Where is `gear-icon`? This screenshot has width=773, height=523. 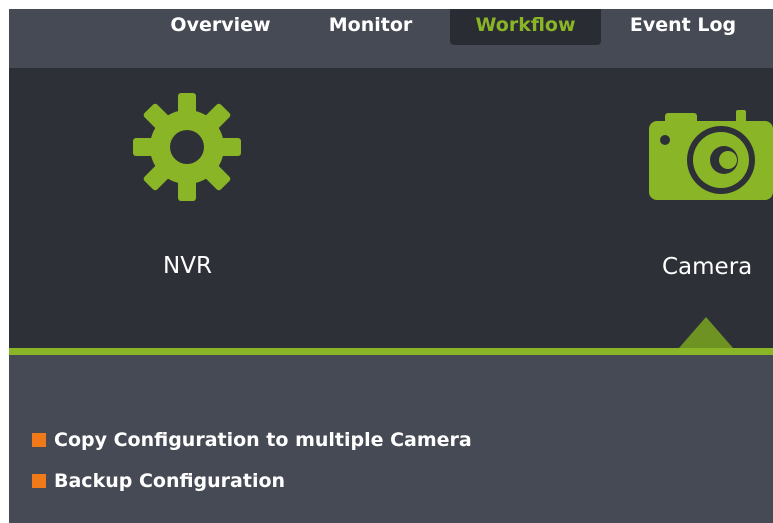 gear-icon is located at coordinates (187, 147).